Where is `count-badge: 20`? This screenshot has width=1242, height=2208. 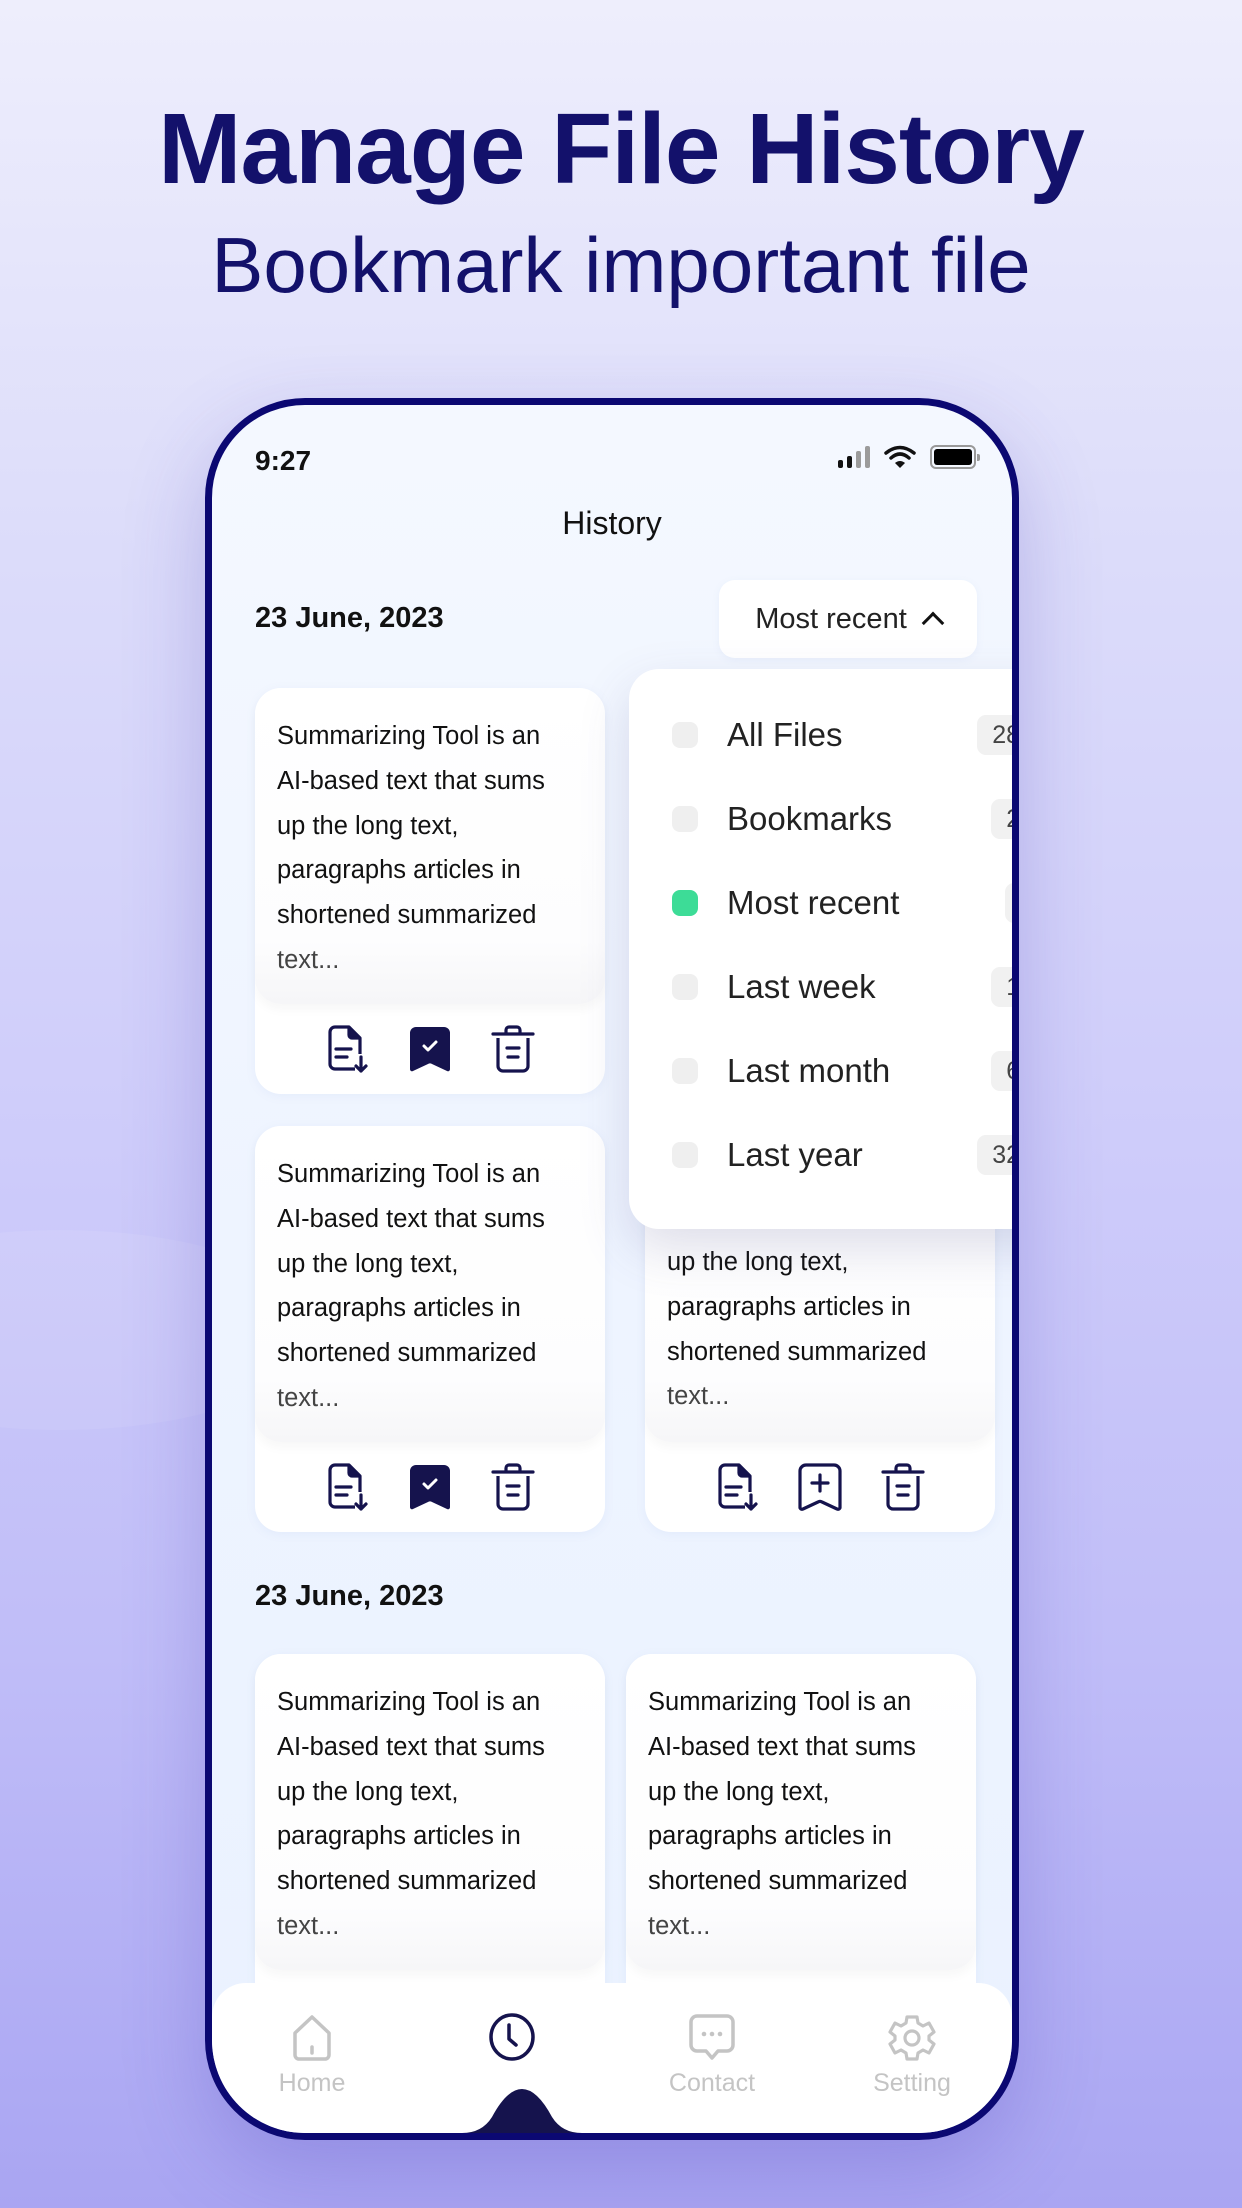
count-badge: 20 is located at coordinates (1001, 819).